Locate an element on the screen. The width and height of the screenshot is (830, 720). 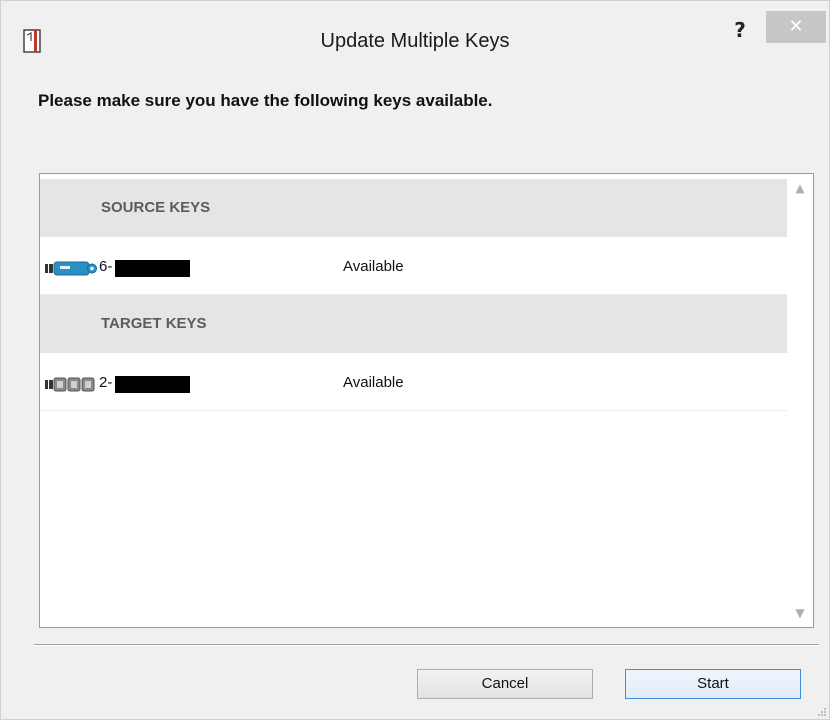
key-id: 6- is located at coordinates (106, 266).